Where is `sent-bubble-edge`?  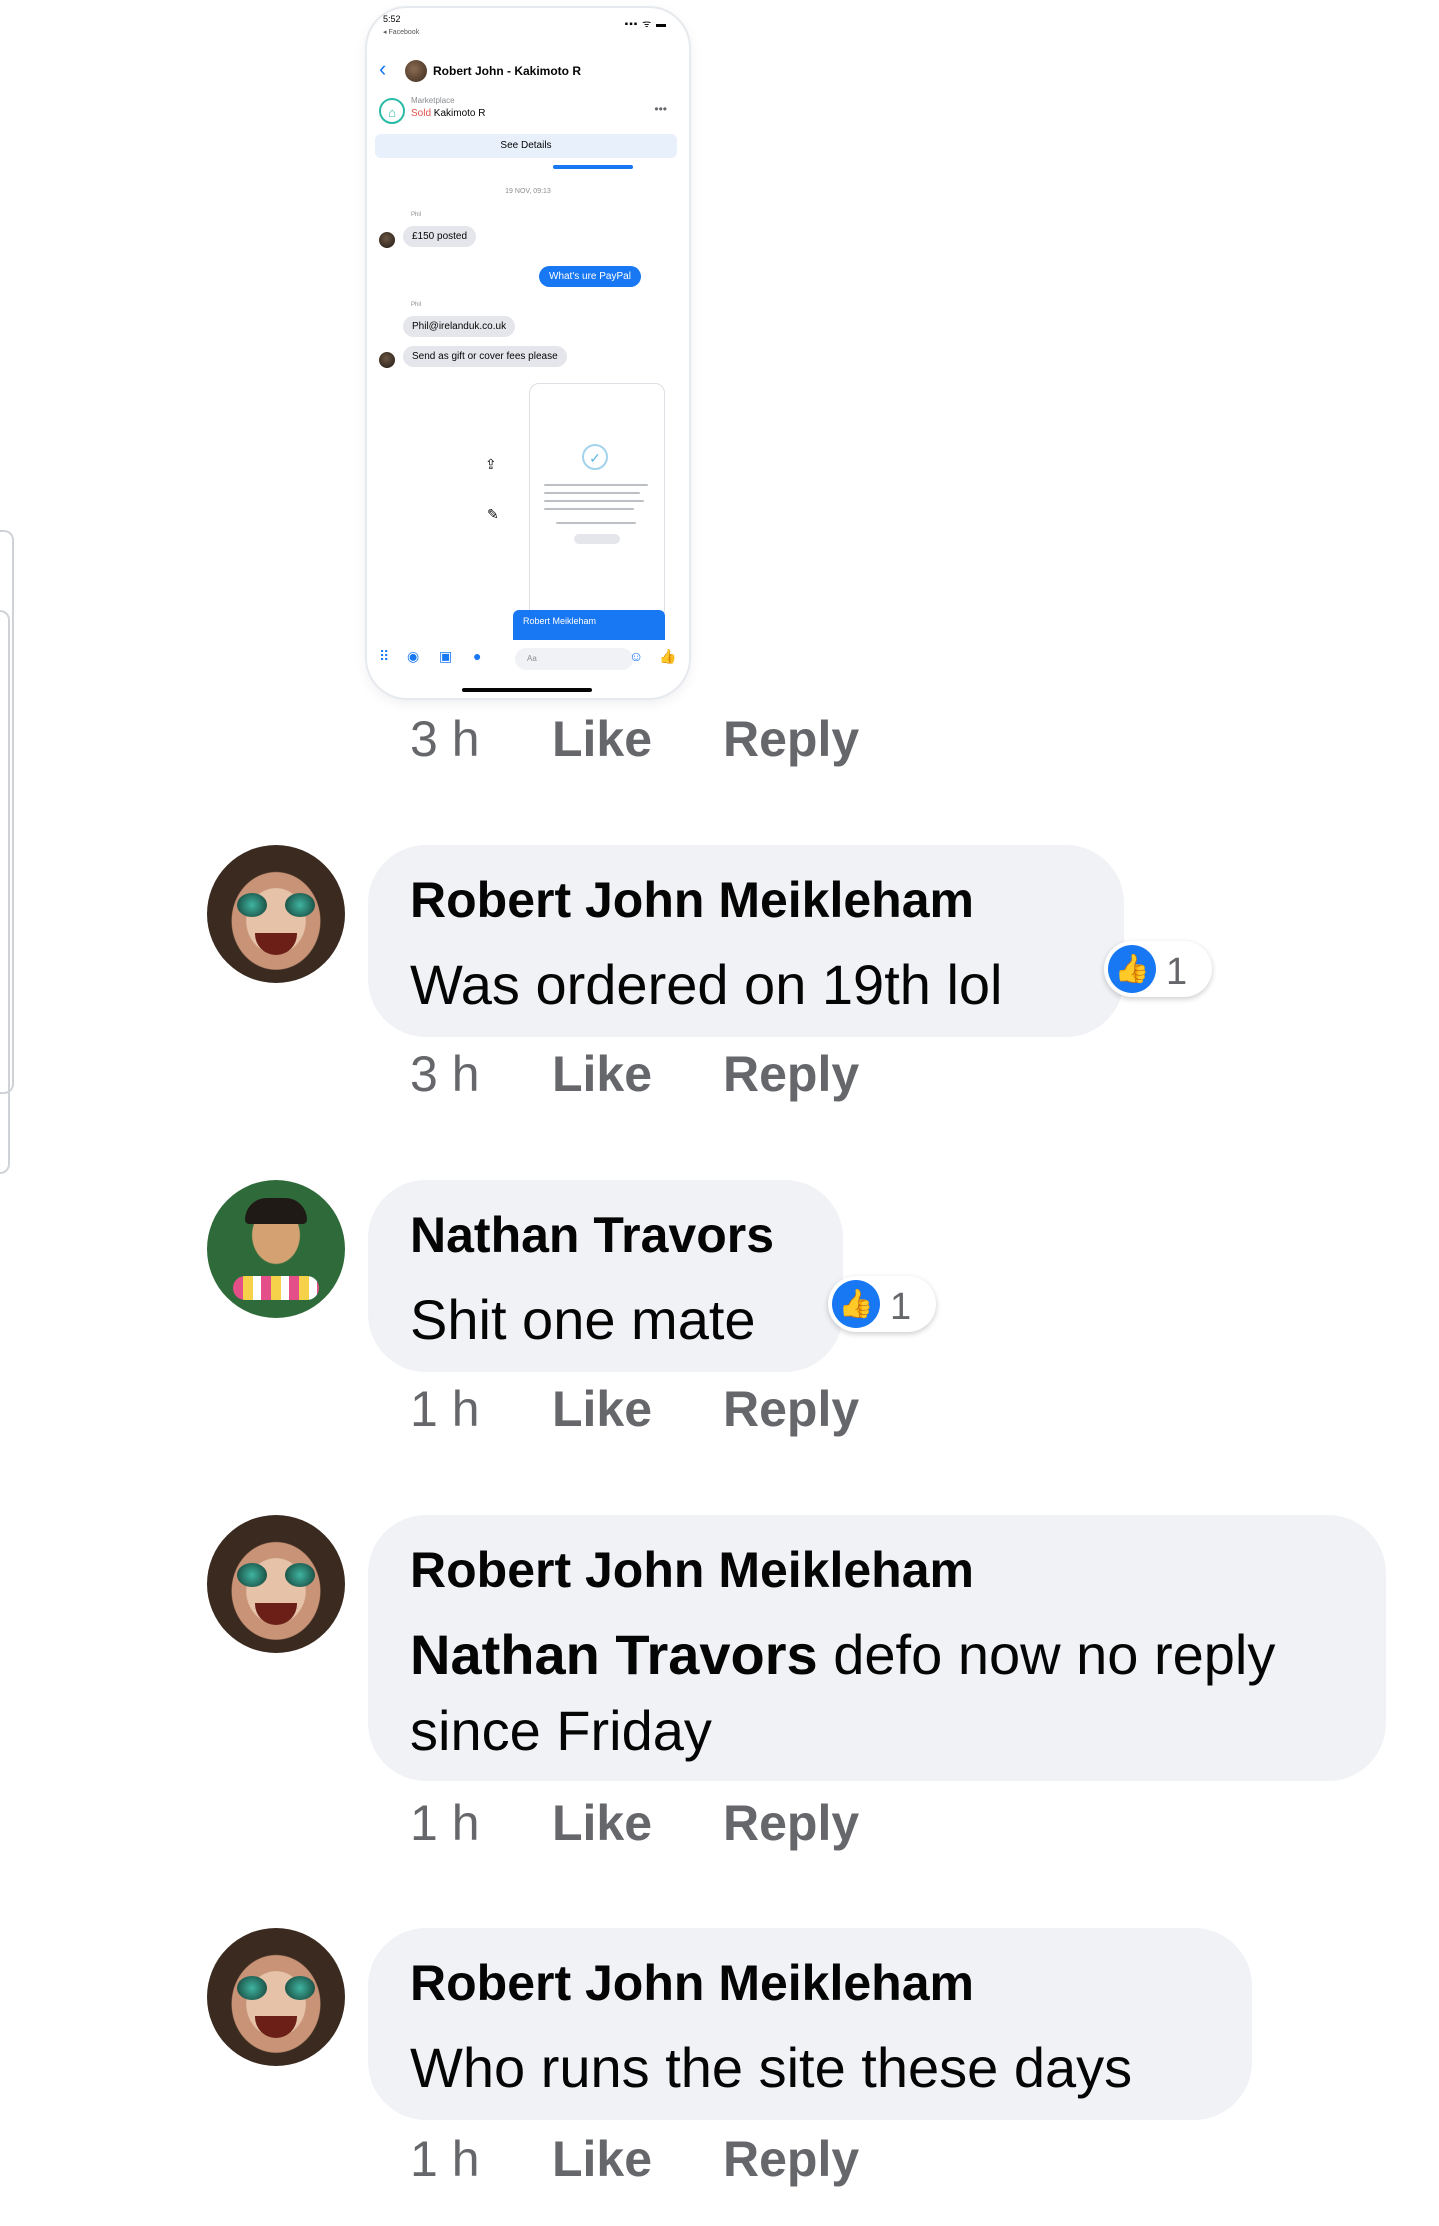 sent-bubble-edge is located at coordinates (593, 167).